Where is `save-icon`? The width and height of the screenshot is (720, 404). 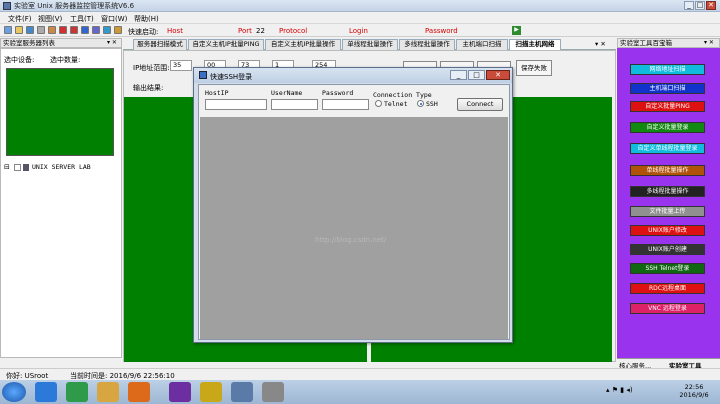
save-icon is located at coordinates (30, 30).